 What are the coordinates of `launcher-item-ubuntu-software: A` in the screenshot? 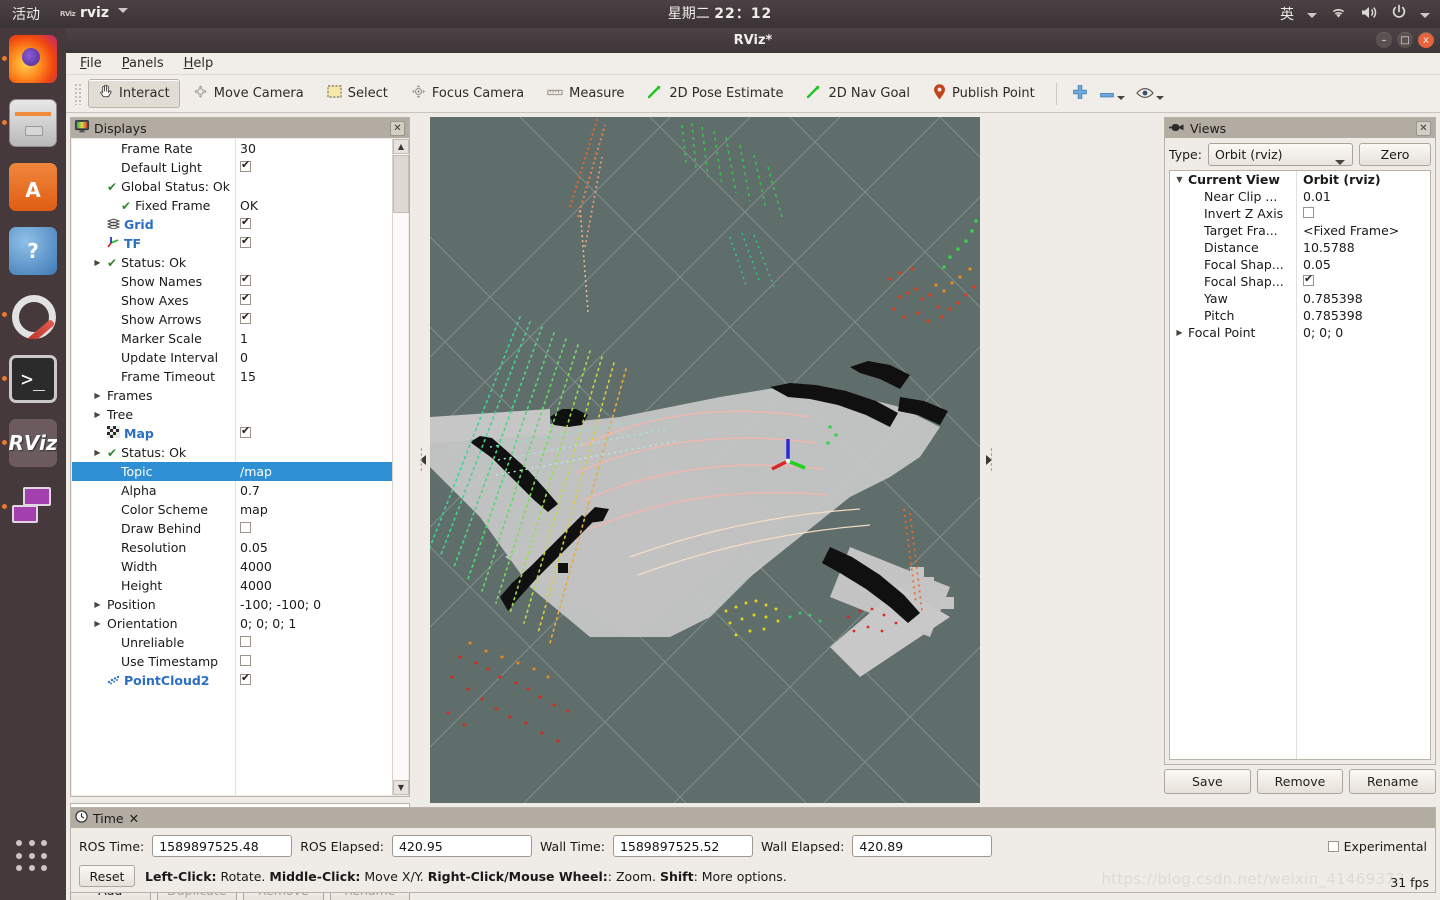 It's located at (33, 188).